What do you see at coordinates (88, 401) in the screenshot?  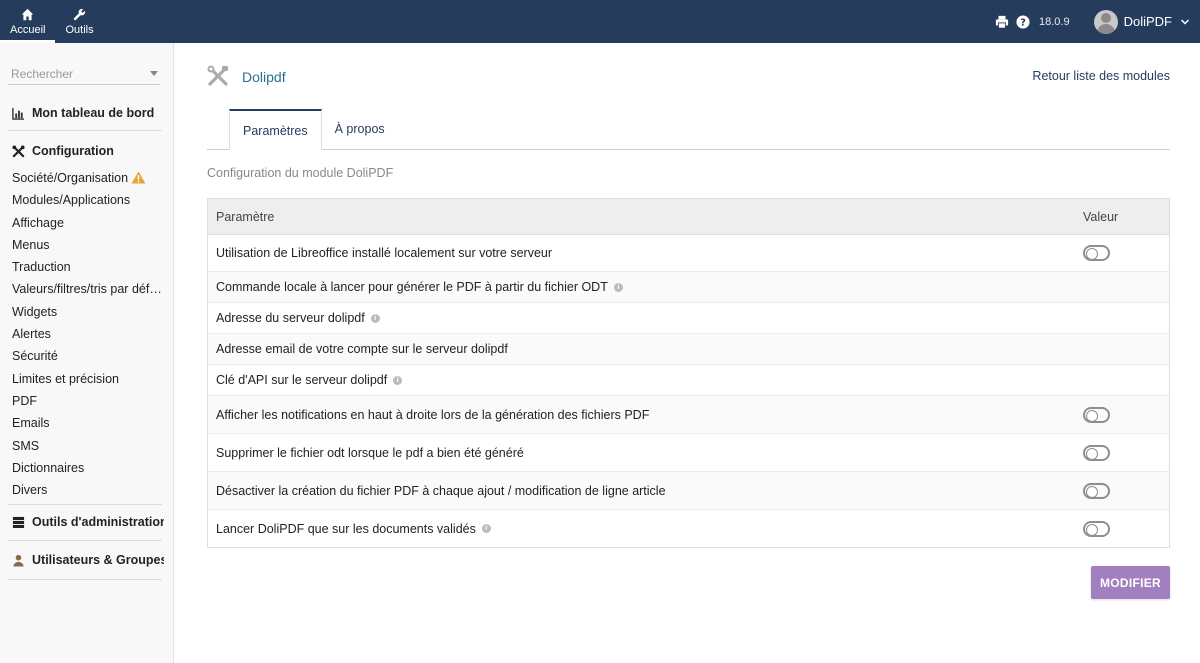 I see `sidebar-item-pdf: PDF` at bounding box center [88, 401].